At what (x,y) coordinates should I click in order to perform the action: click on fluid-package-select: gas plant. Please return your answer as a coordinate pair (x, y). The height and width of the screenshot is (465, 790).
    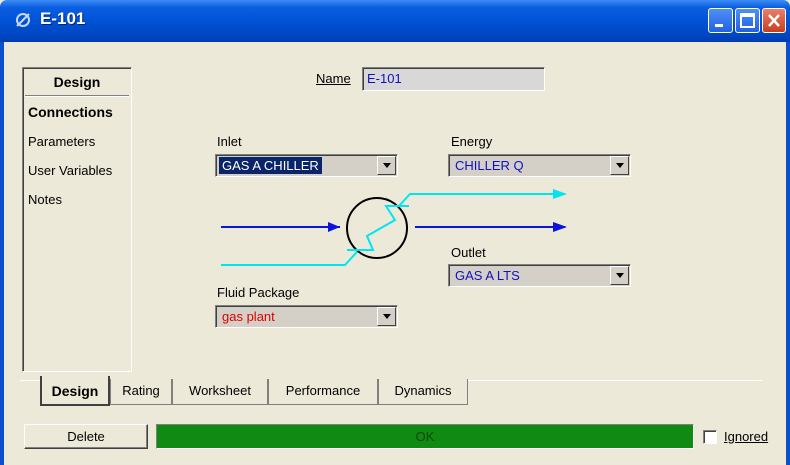
    Looking at the image, I should click on (306, 316).